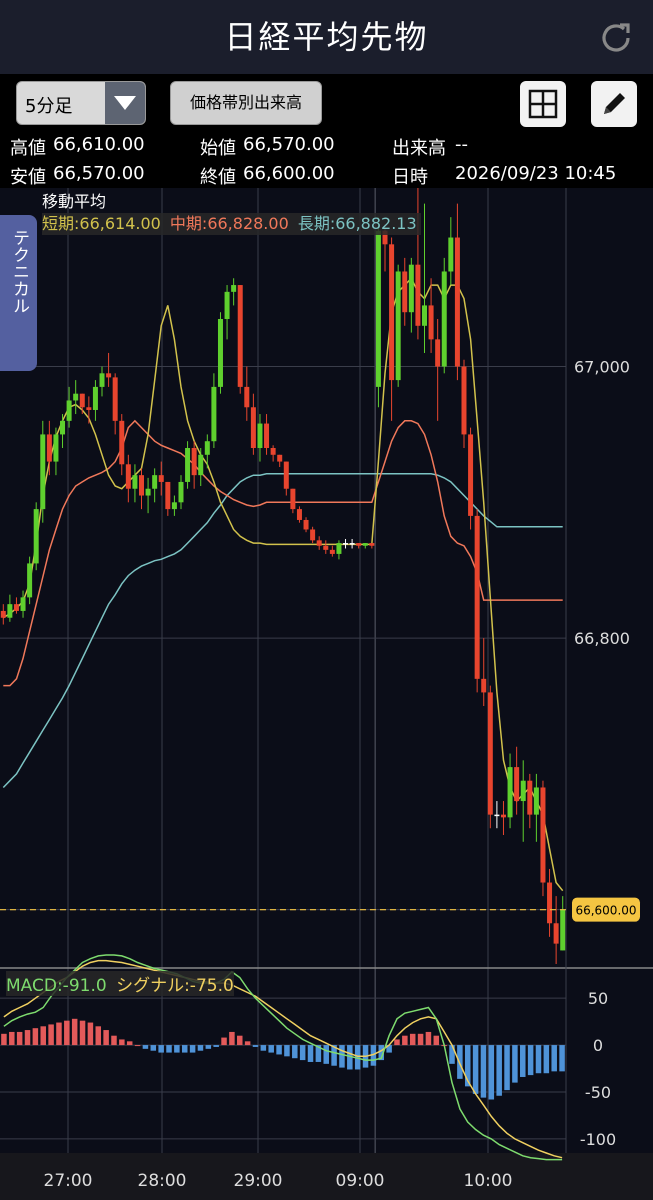 This screenshot has height=1200, width=653. What do you see at coordinates (598, 1139) in the screenshot?
I see `macd-y-tick-label: -100` at bounding box center [598, 1139].